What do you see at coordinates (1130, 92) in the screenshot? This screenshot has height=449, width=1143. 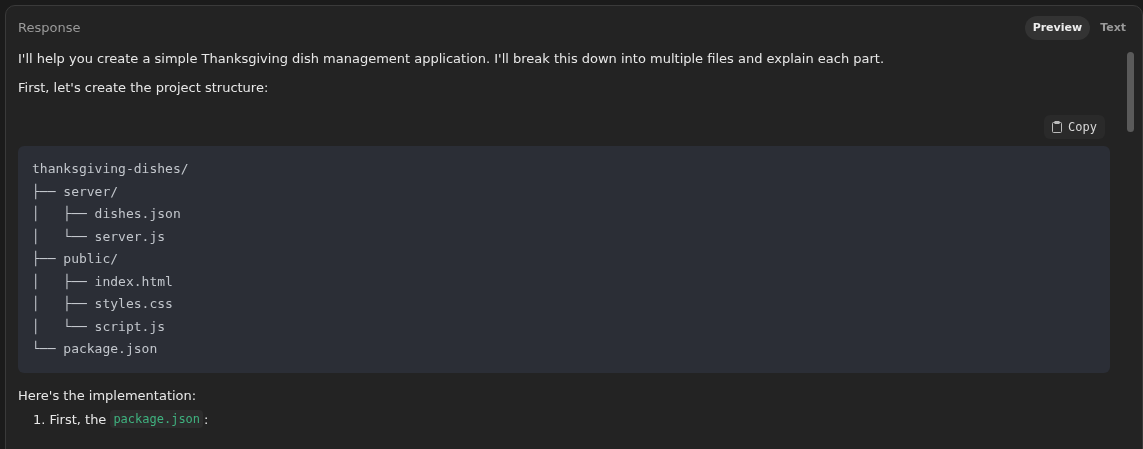 I see `scrollbar-thumb` at bounding box center [1130, 92].